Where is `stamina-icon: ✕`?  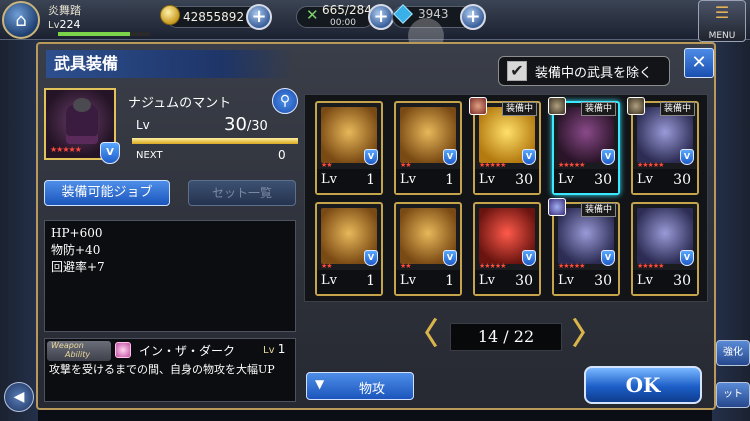
stamina-icon: ✕ is located at coordinates (312, 15).